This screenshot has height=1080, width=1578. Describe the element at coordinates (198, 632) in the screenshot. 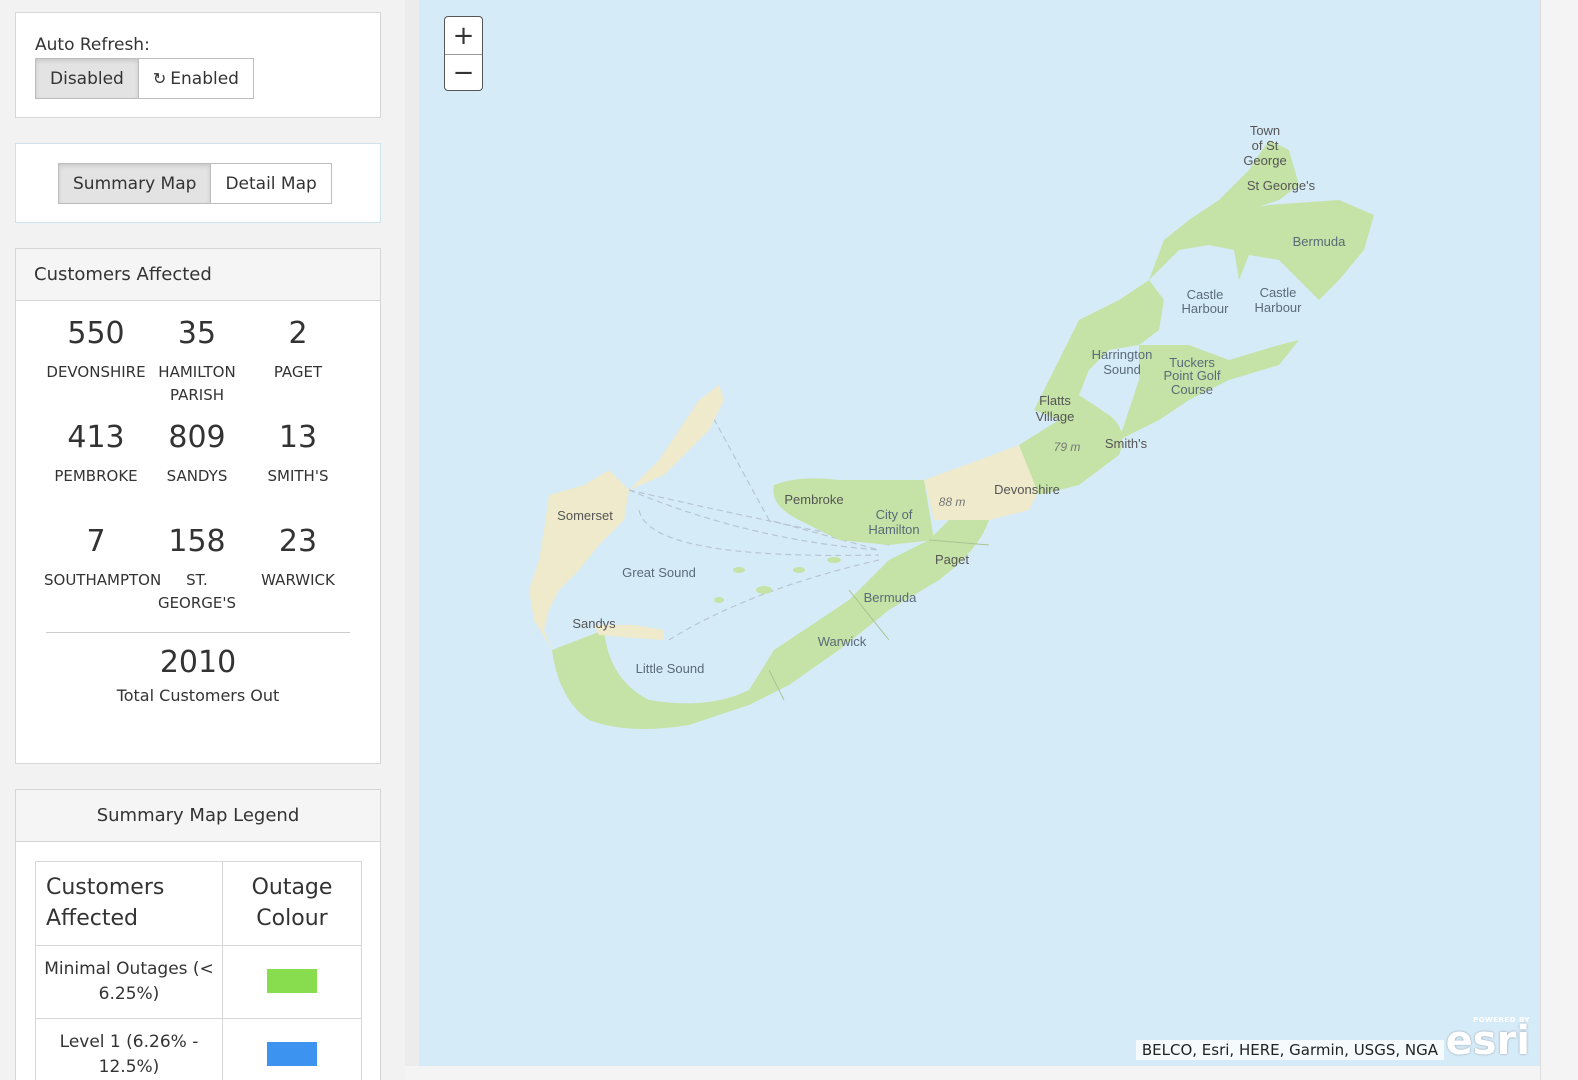

I see `divider` at that location.